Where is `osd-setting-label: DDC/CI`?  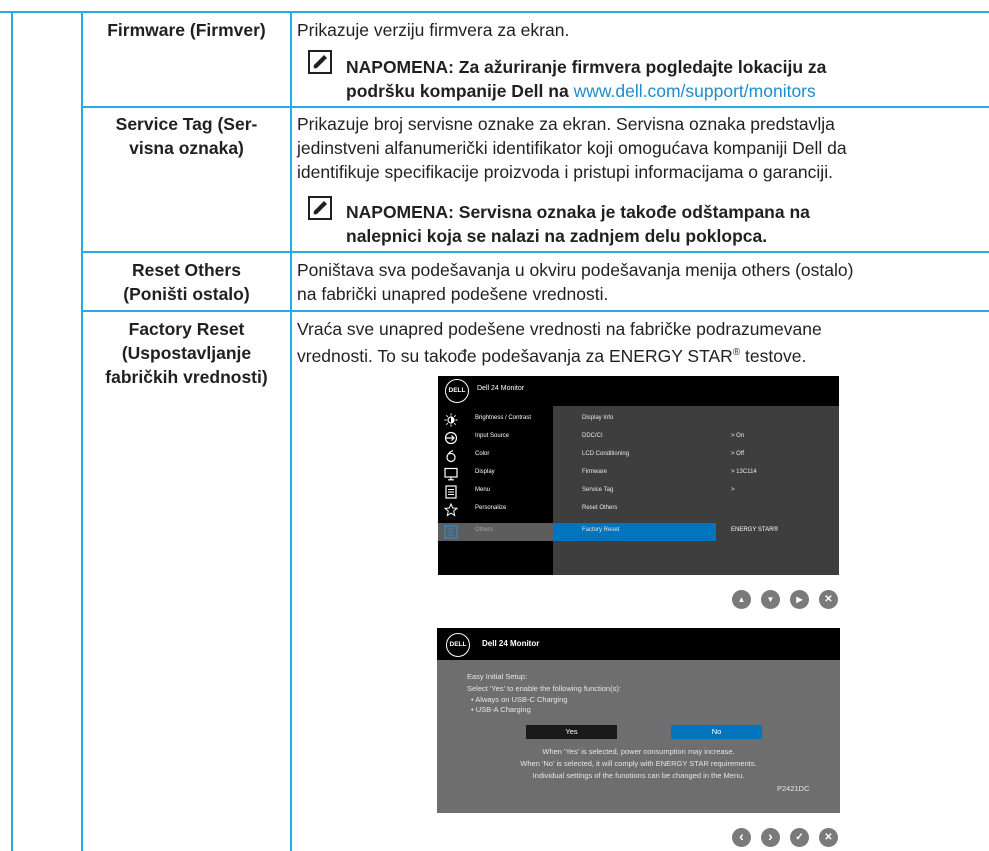
osd-setting-label: DDC/CI is located at coordinates (592, 436).